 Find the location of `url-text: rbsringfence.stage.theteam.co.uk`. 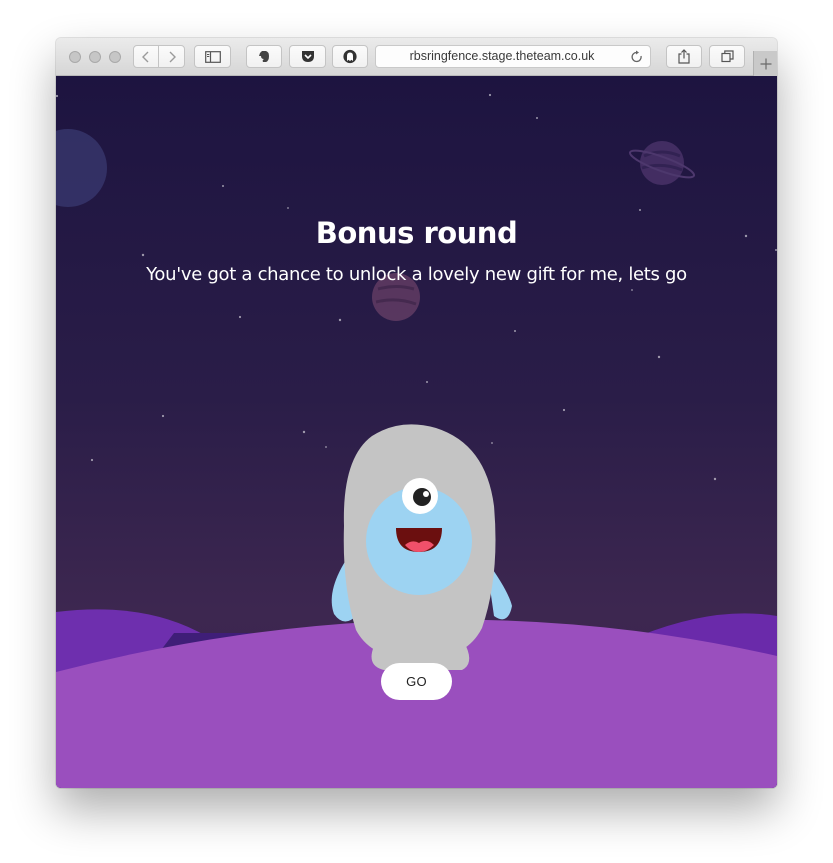

url-text: rbsringfence.stage.theteam.co.uk is located at coordinates (502, 56).